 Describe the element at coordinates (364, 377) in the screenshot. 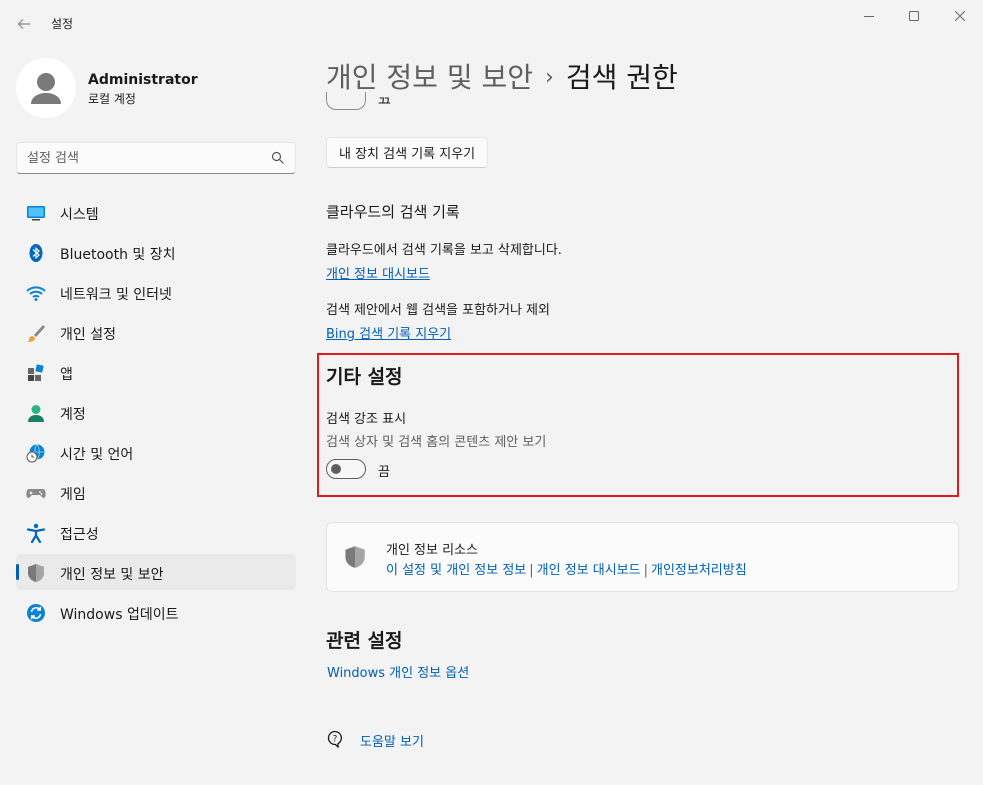

I see `other-settings-heading: 기타 설정` at that location.